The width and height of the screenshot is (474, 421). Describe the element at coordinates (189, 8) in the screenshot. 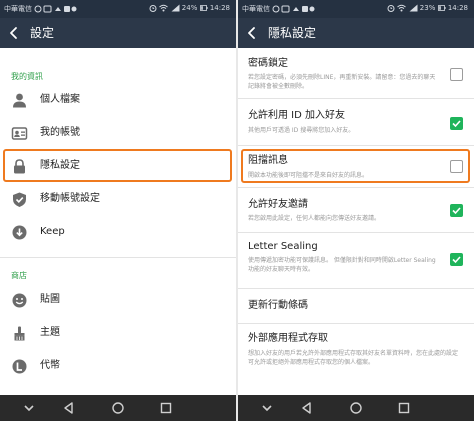

I see `battery-level: 24%` at that location.